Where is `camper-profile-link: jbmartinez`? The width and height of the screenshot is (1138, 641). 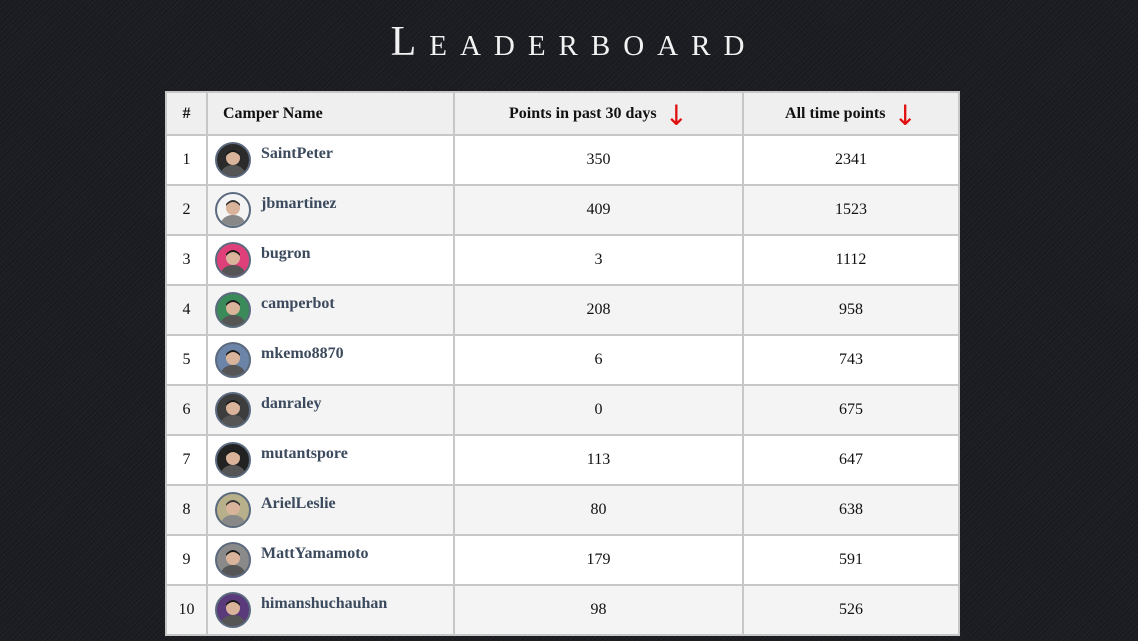
camper-profile-link: jbmartinez is located at coordinates (299, 204).